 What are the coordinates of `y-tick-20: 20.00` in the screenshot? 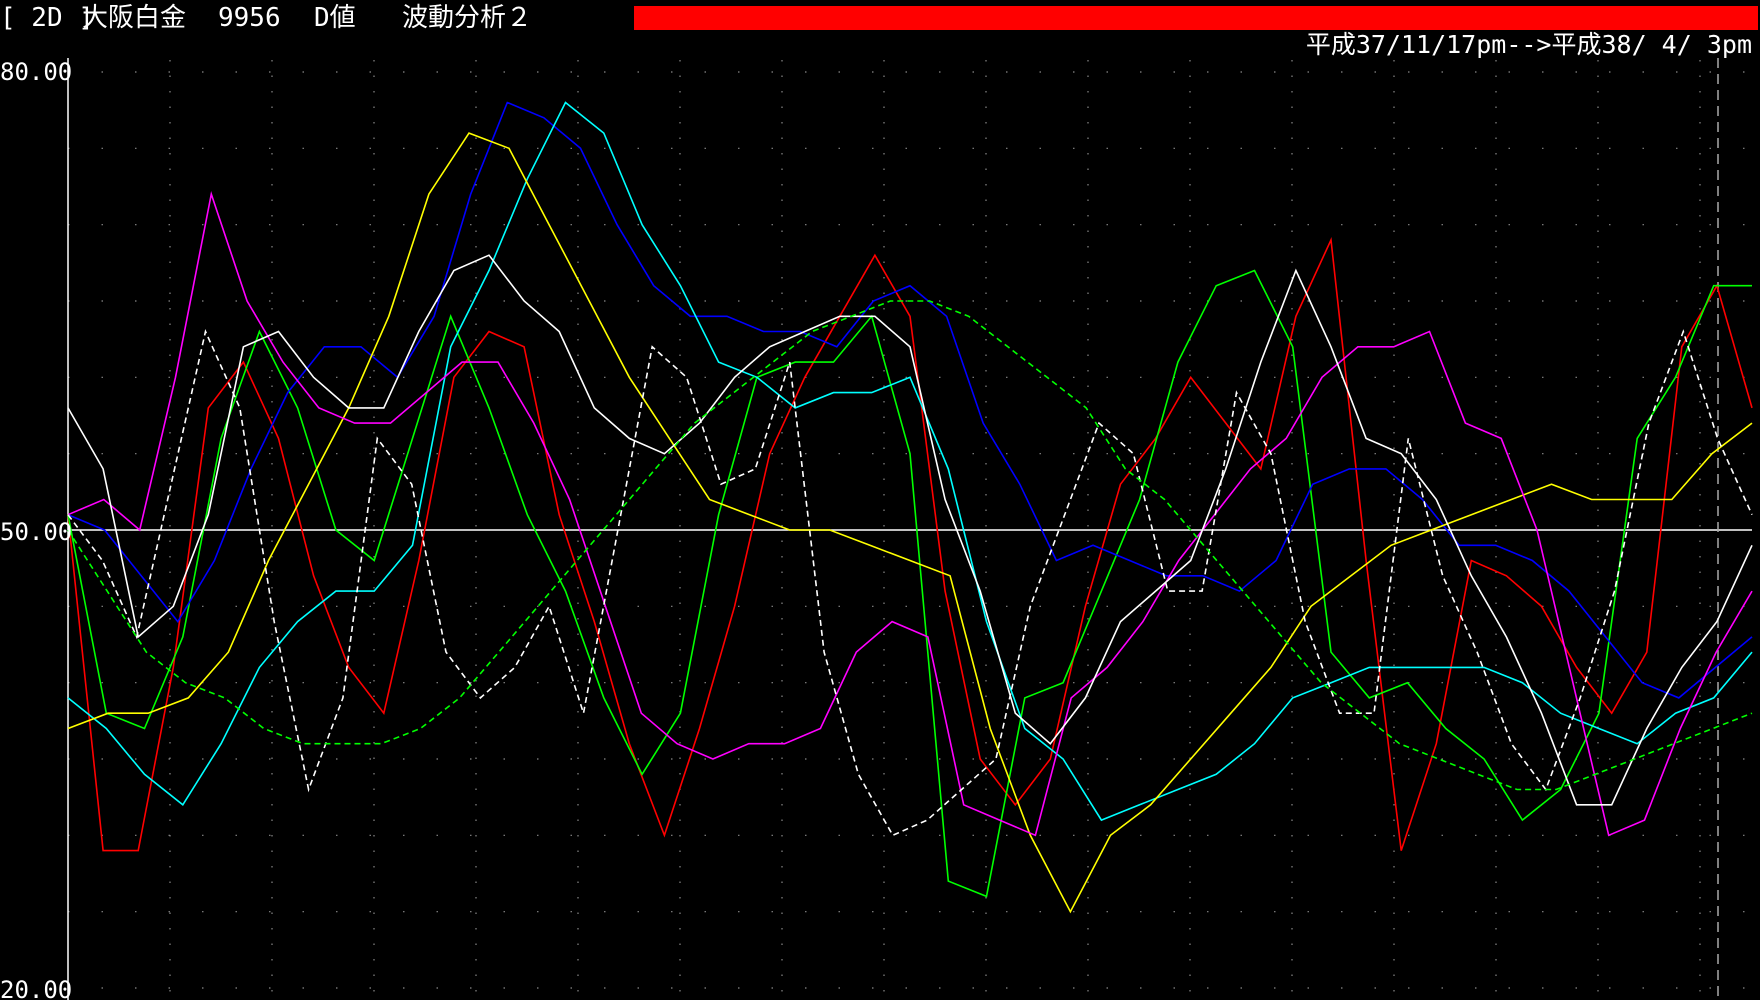 It's located at (36, 988).